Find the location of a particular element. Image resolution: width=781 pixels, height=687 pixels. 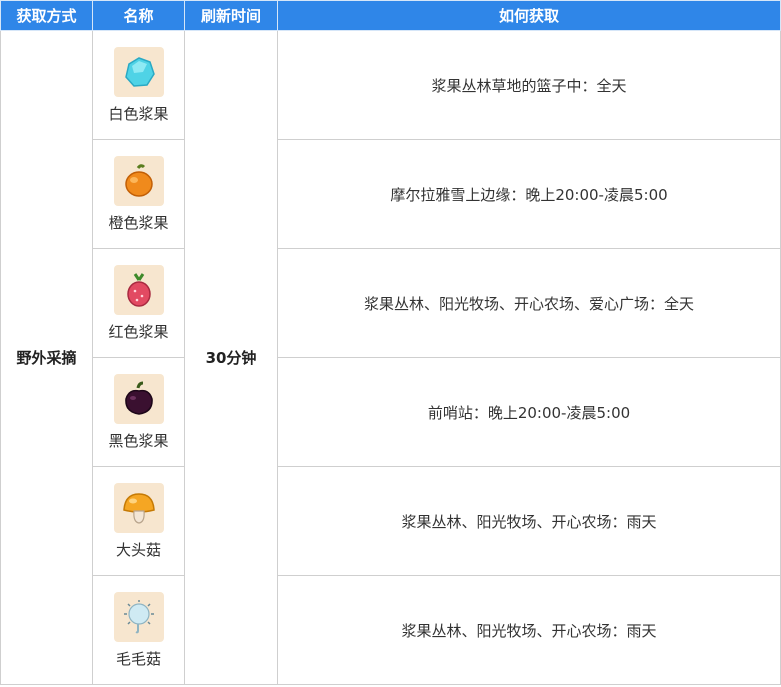

item-name: 红色浆果 is located at coordinates (138, 331).